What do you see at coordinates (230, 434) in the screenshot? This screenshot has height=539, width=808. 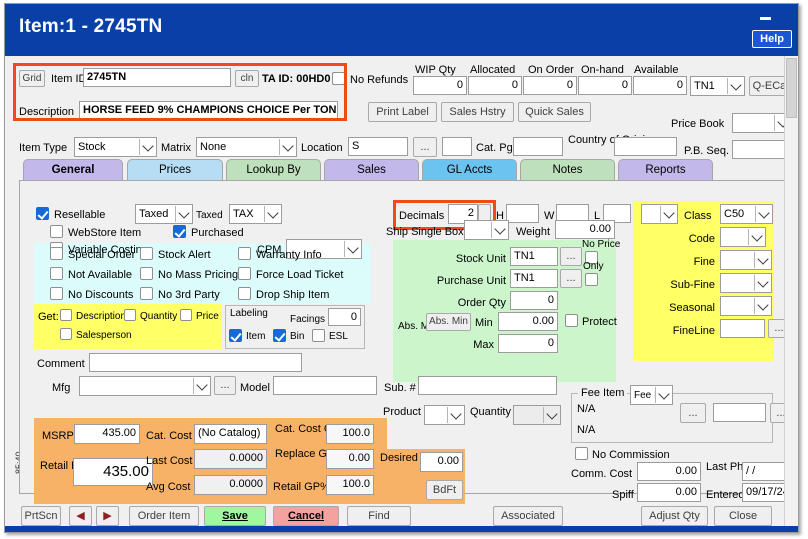 I see `cat-cost-input: (No Catalog)` at bounding box center [230, 434].